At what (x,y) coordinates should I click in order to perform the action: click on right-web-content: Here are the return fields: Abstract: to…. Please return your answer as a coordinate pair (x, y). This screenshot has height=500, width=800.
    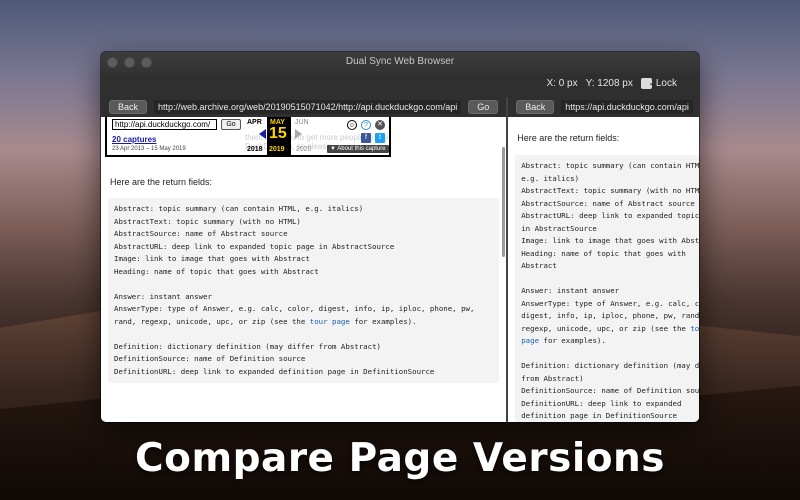
    Looking at the image, I should click on (603, 269).